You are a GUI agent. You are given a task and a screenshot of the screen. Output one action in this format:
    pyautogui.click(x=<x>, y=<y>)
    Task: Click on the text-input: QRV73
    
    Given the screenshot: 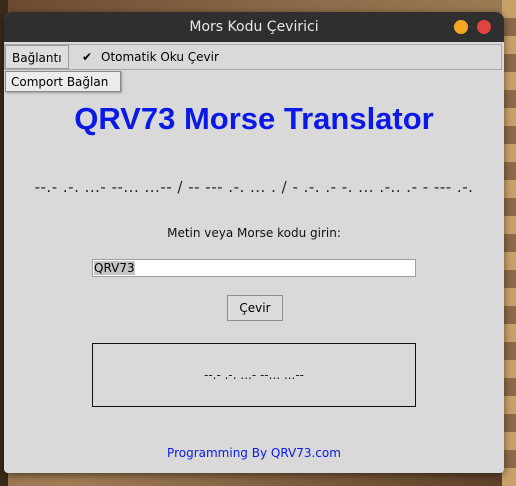 What is the action you would take?
    pyautogui.click(x=254, y=268)
    